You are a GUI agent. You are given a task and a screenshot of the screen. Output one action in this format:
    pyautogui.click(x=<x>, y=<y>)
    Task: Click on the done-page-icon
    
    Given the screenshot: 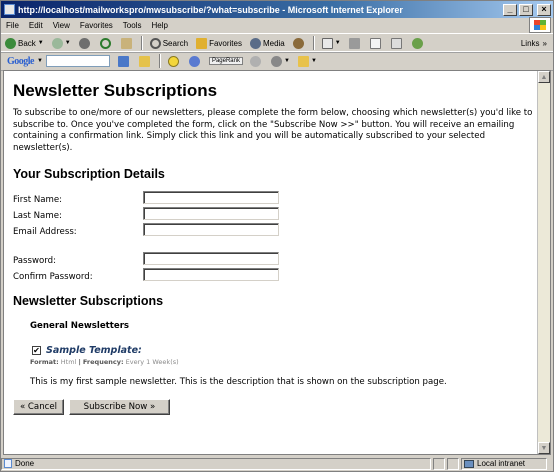 What is the action you would take?
    pyautogui.click(x=8, y=463)
    